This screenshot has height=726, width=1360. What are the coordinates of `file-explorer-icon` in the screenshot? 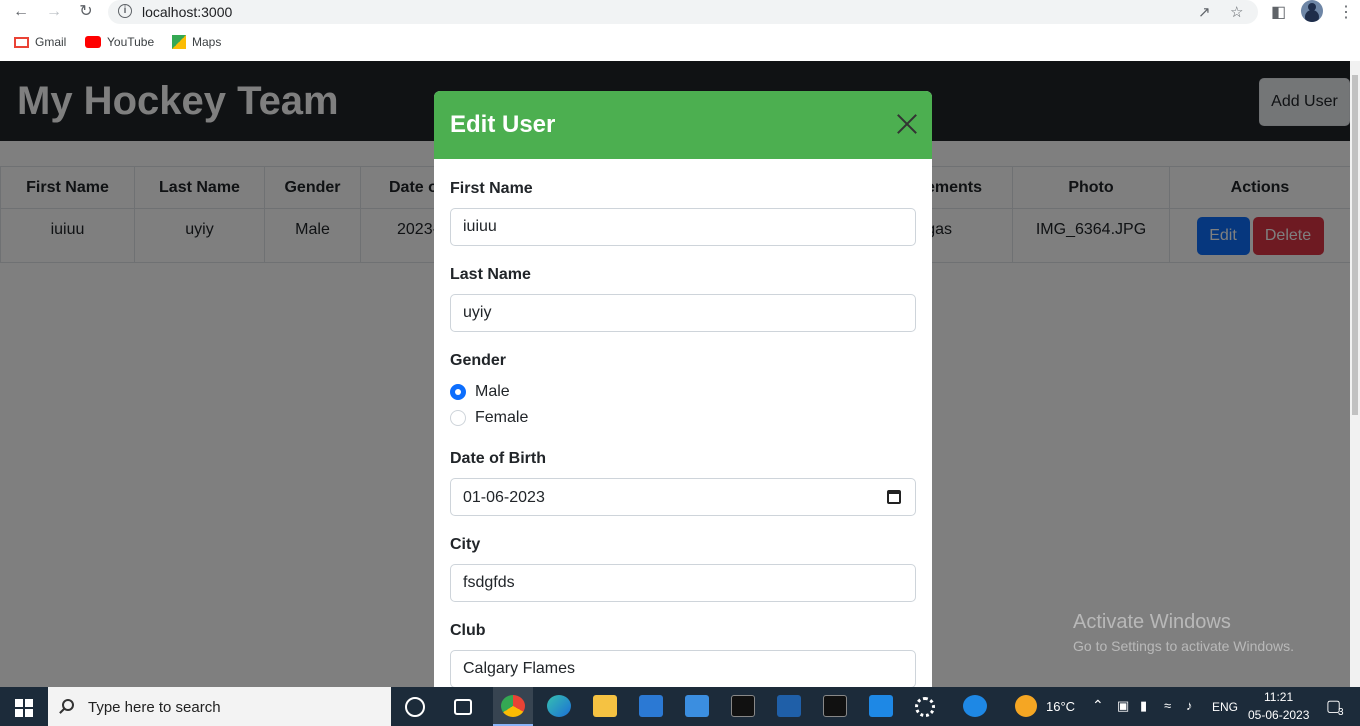 It's located at (605, 706).